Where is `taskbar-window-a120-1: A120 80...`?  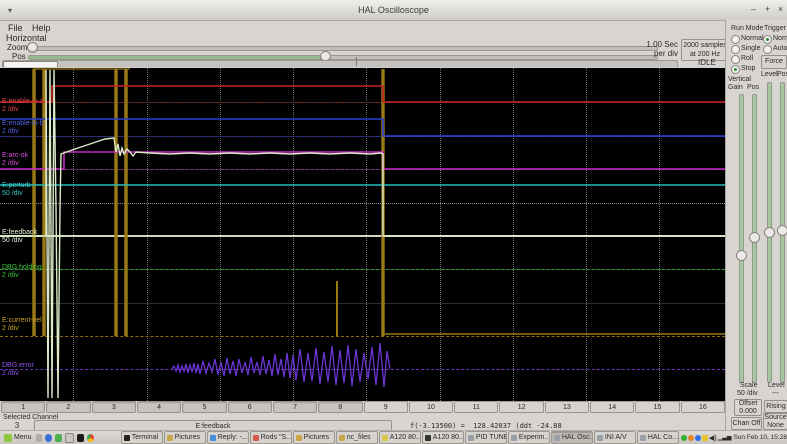
taskbar-window-a120-1: A120 80... is located at coordinates (399, 437).